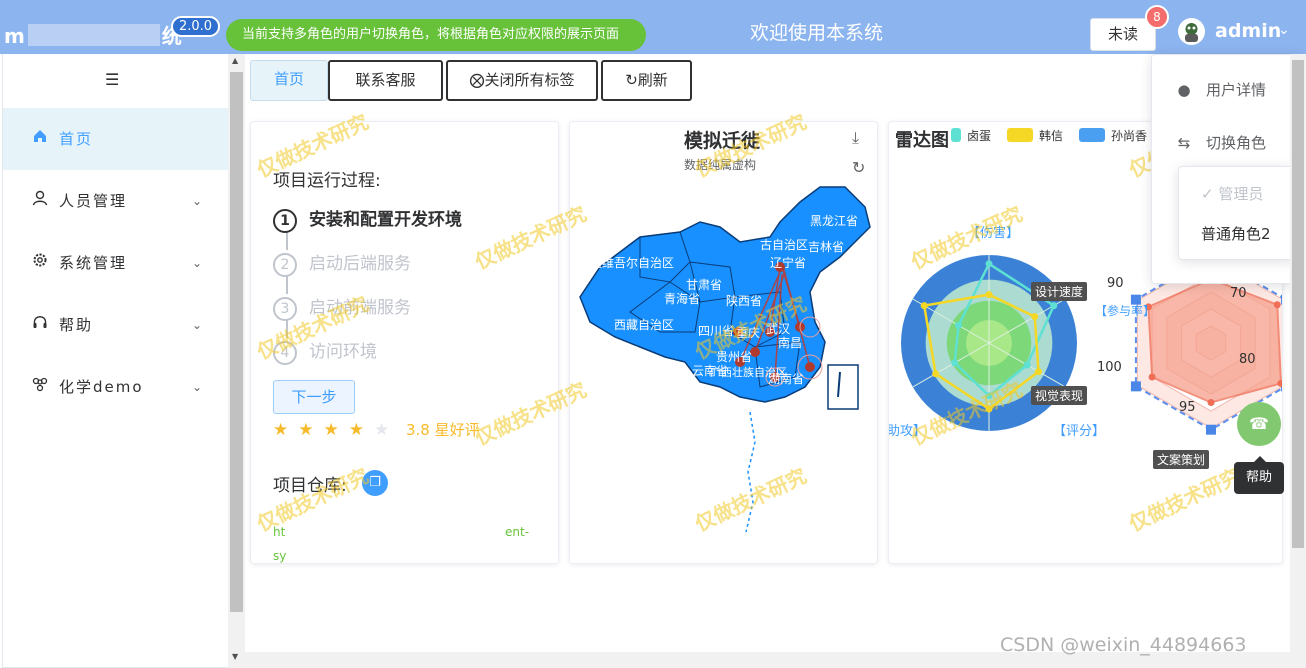 The image size is (1306, 668). I want to click on sidebar-item-home: 首页, so click(115, 139).